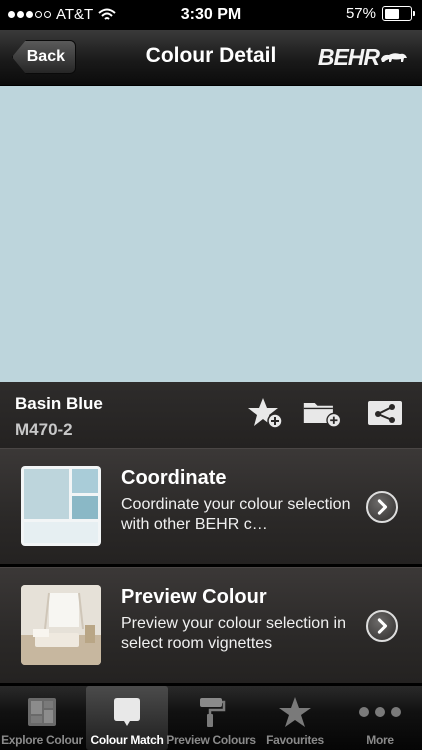 Image resolution: width=422 pixels, height=750 pixels. I want to click on navigation-bar: Back Colour Detail BEHR, so click(211, 58).